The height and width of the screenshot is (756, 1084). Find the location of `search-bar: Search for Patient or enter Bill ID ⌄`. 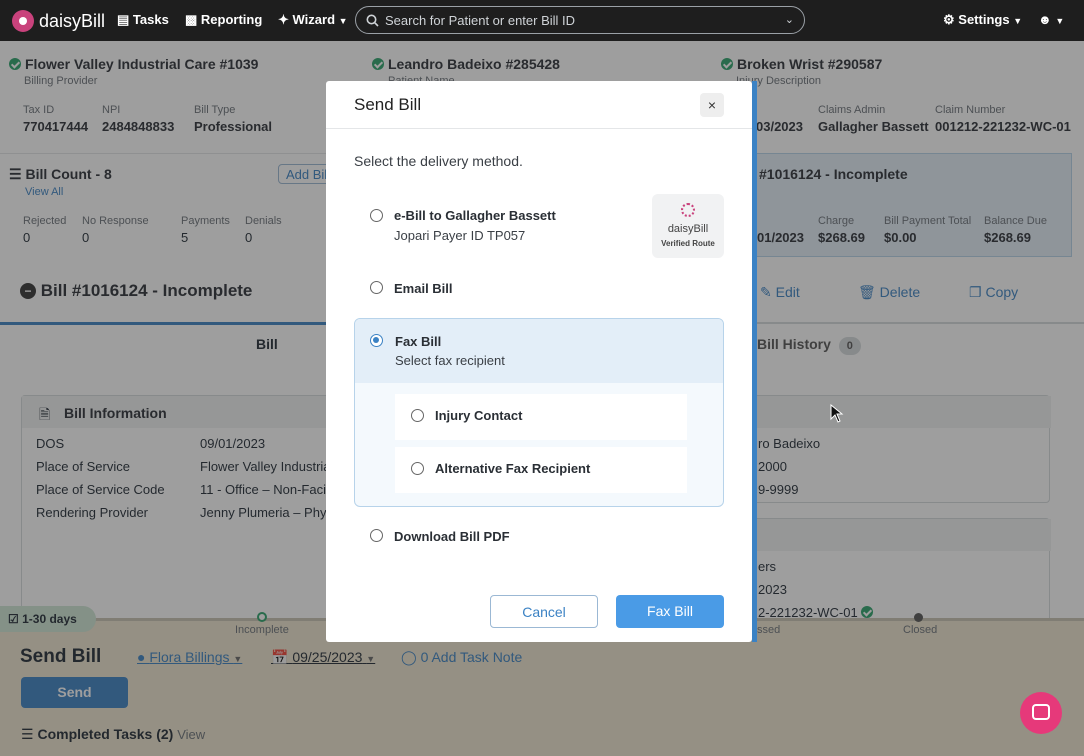

search-bar: Search for Patient or enter Bill ID ⌄ is located at coordinates (580, 20).